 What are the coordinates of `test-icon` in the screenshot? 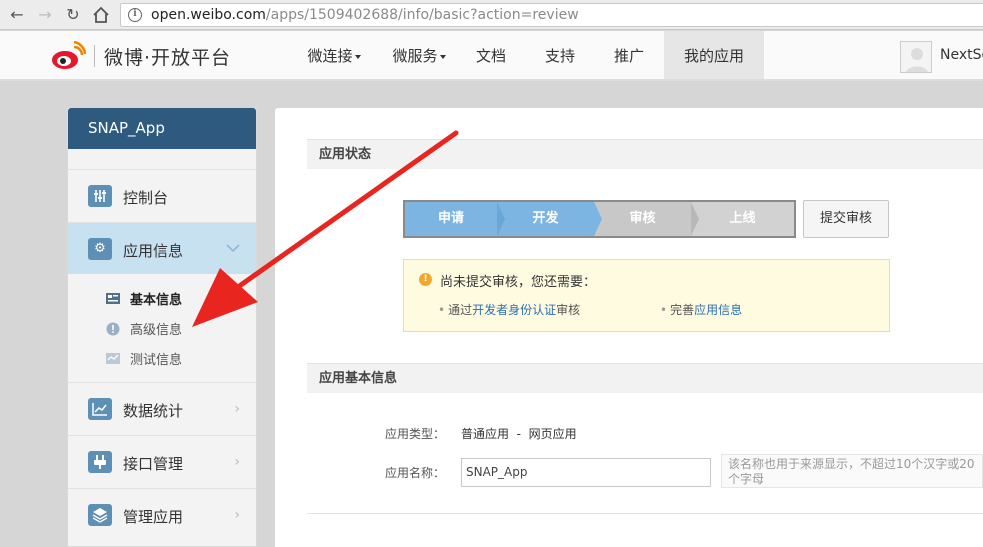 It's located at (113, 358).